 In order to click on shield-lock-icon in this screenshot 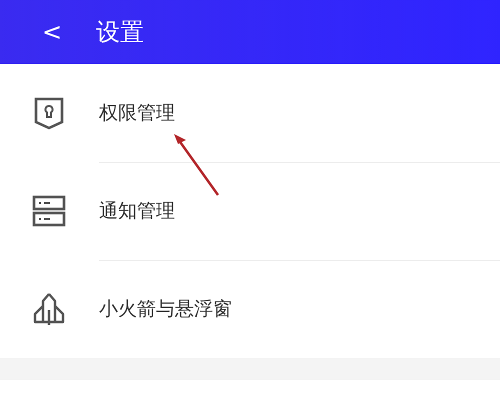, I will do `click(49, 113)`.